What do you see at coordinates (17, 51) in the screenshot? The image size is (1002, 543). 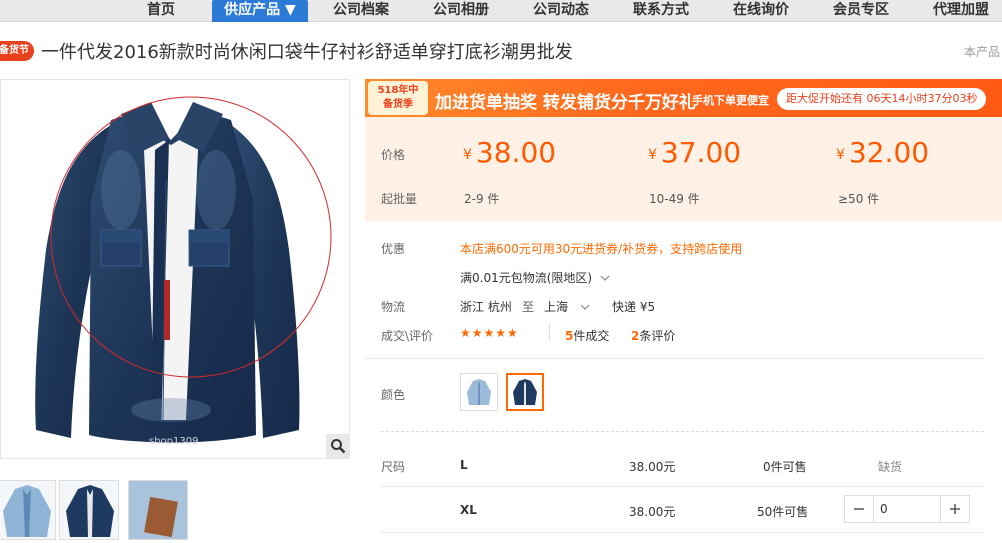 I see `hot-badge: 备货节` at bounding box center [17, 51].